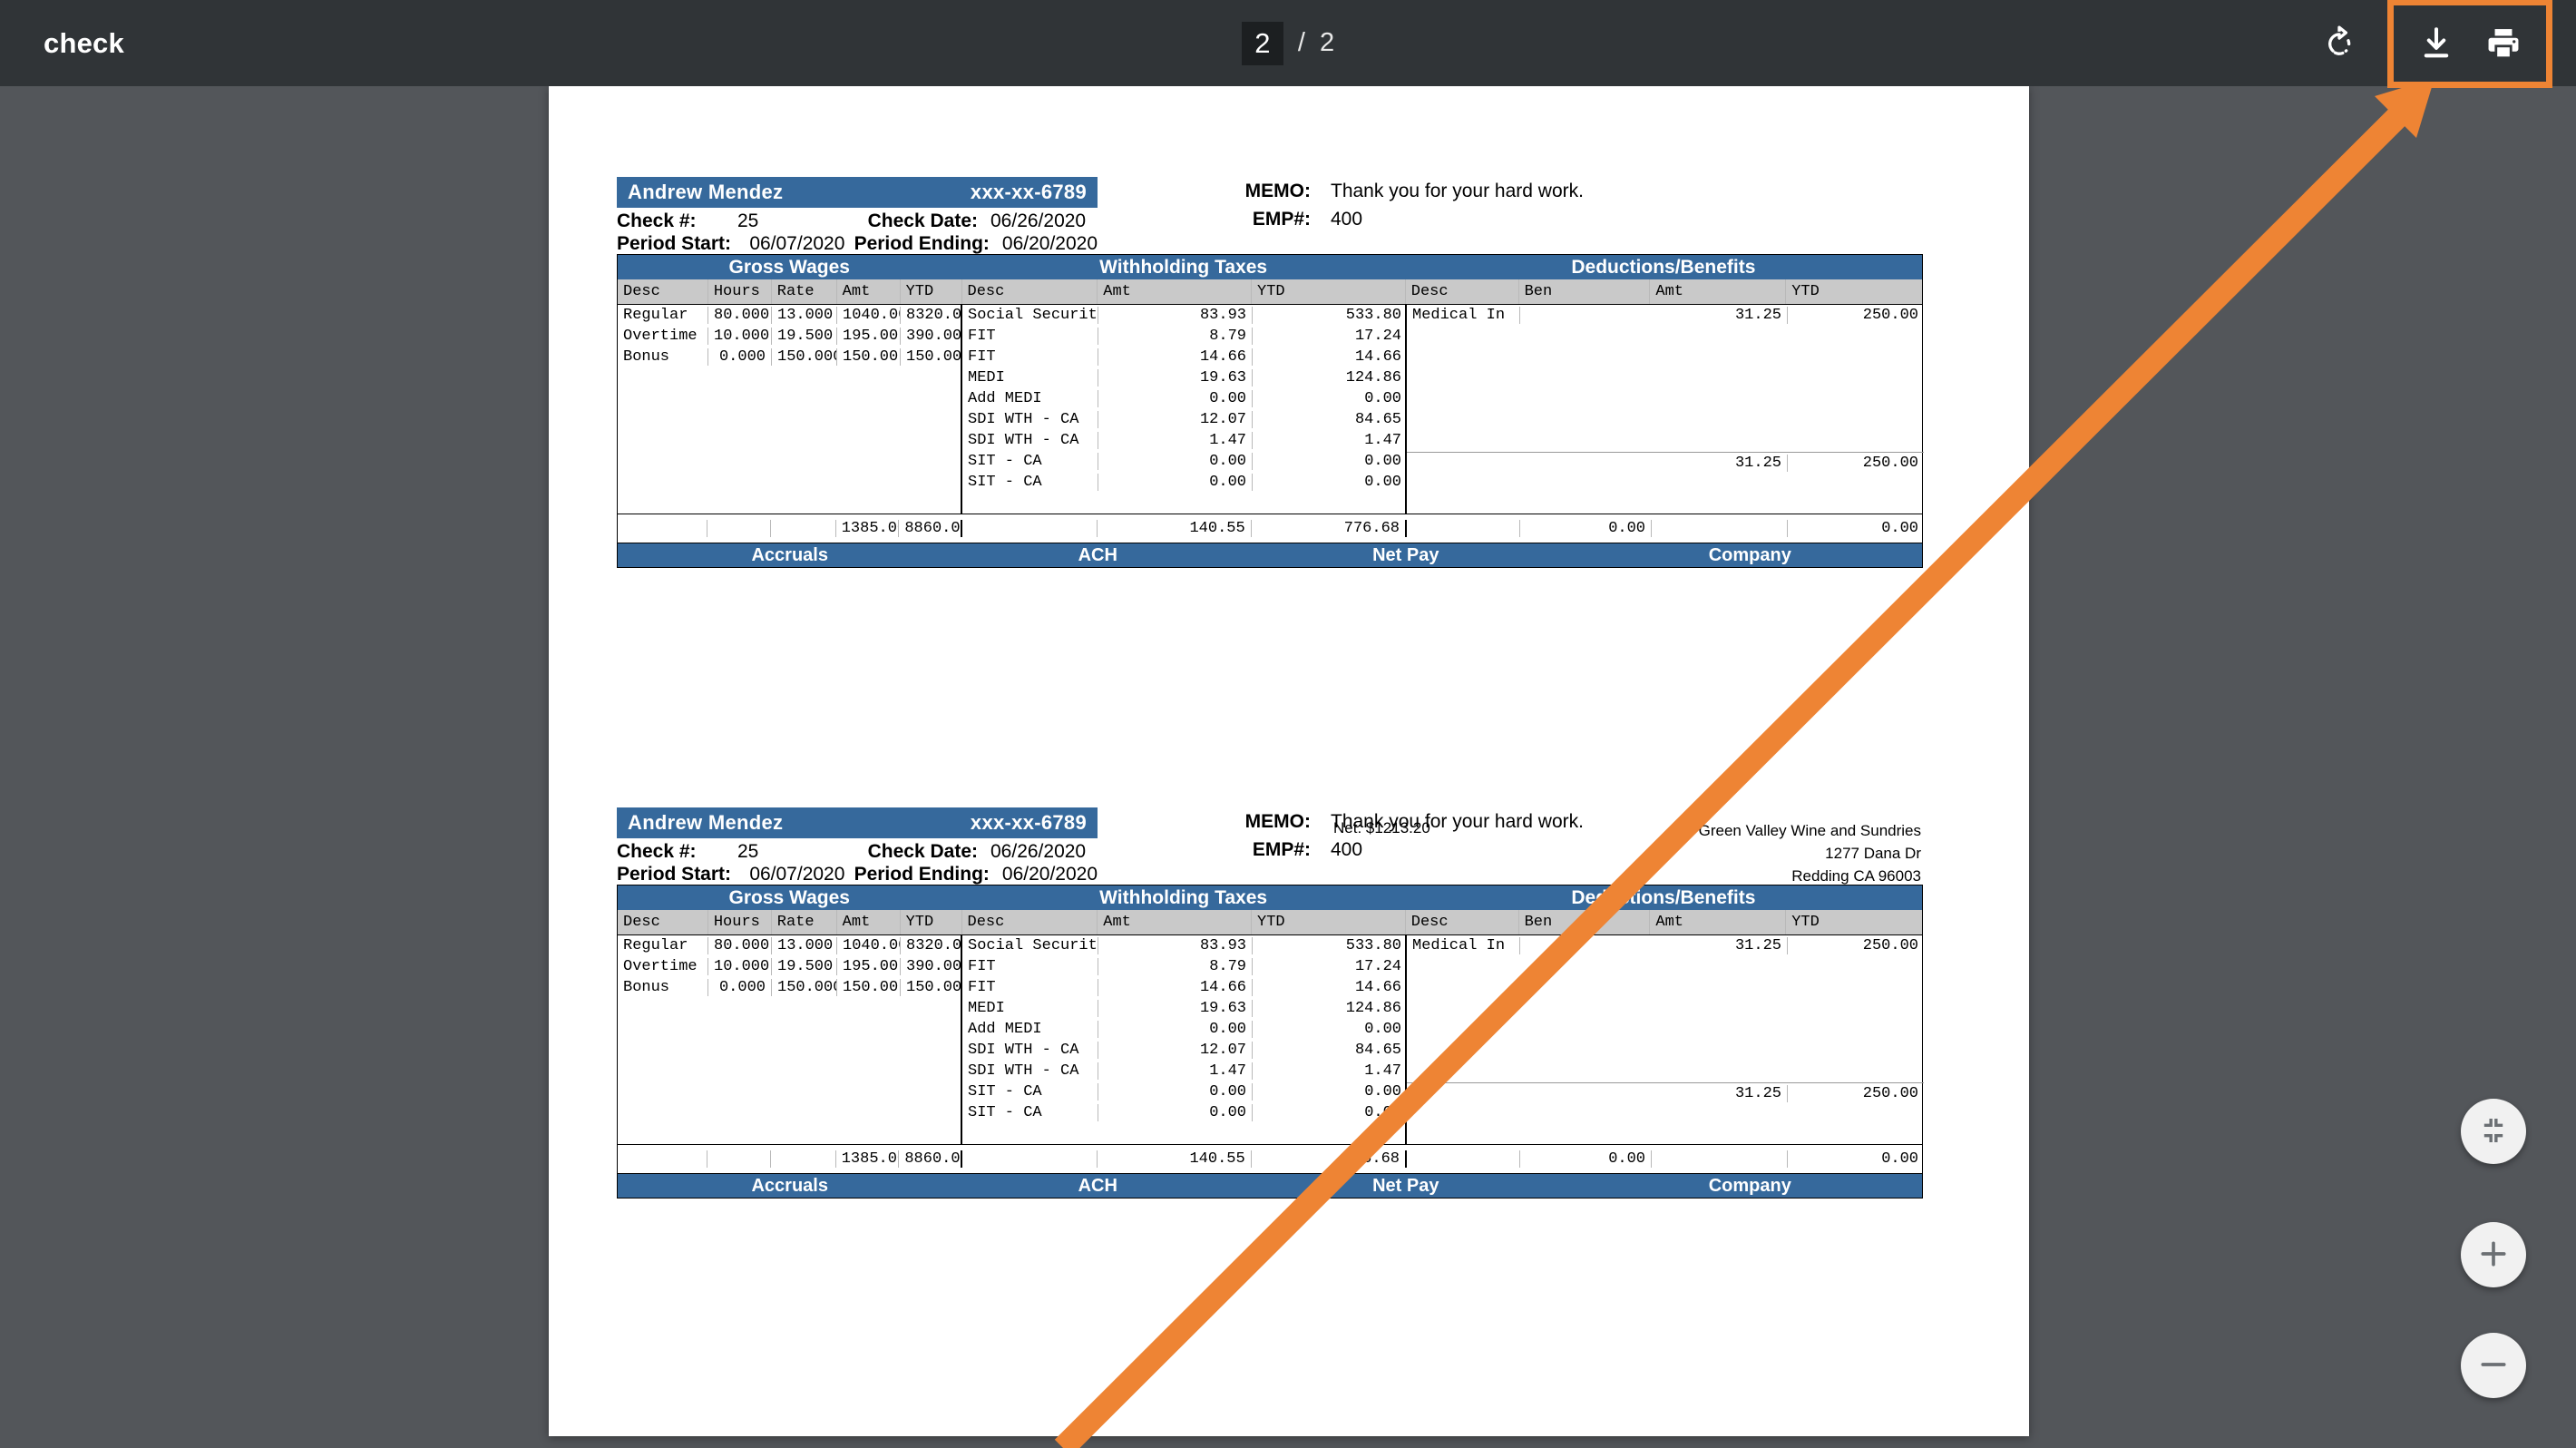 The image size is (2576, 1448). Describe the element at coordinates (1049, 243) in the screenshot. I see `period-ending-value: 06/20/2020` at that location.